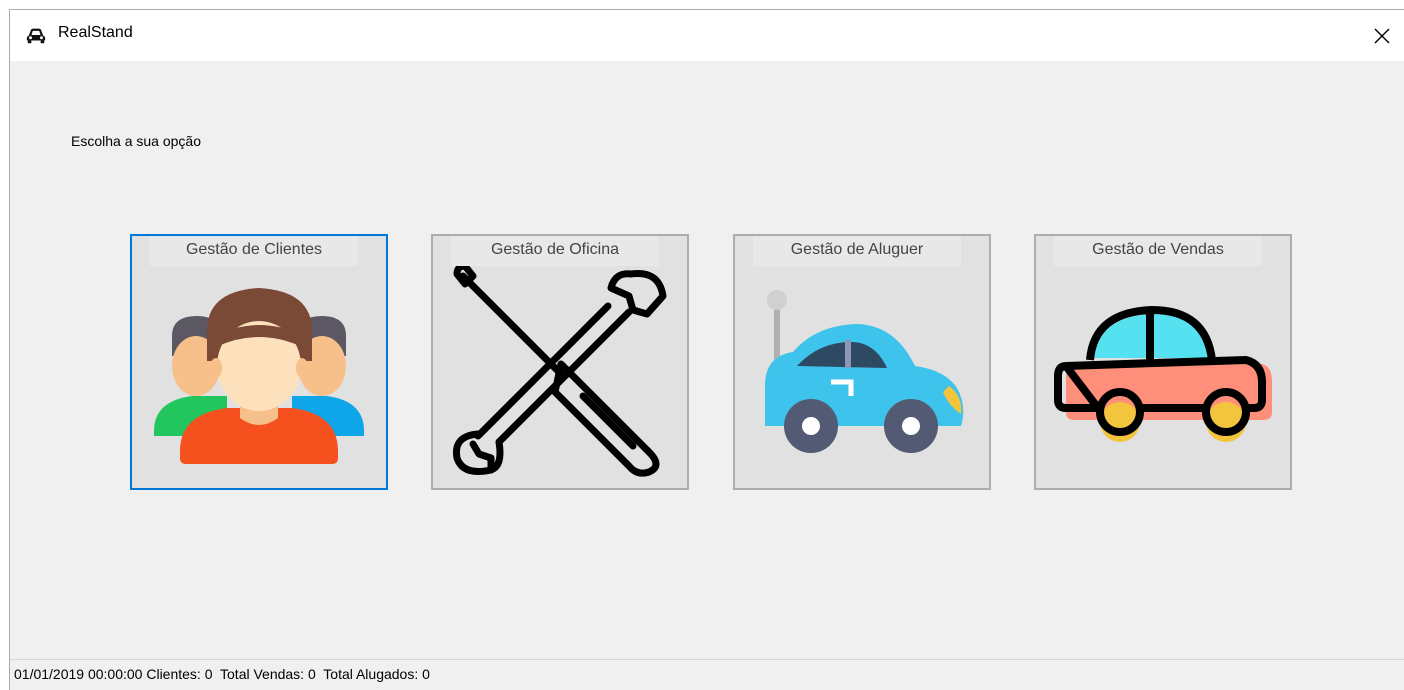  I want to click on window-title: RealStand, so click(95, 32).